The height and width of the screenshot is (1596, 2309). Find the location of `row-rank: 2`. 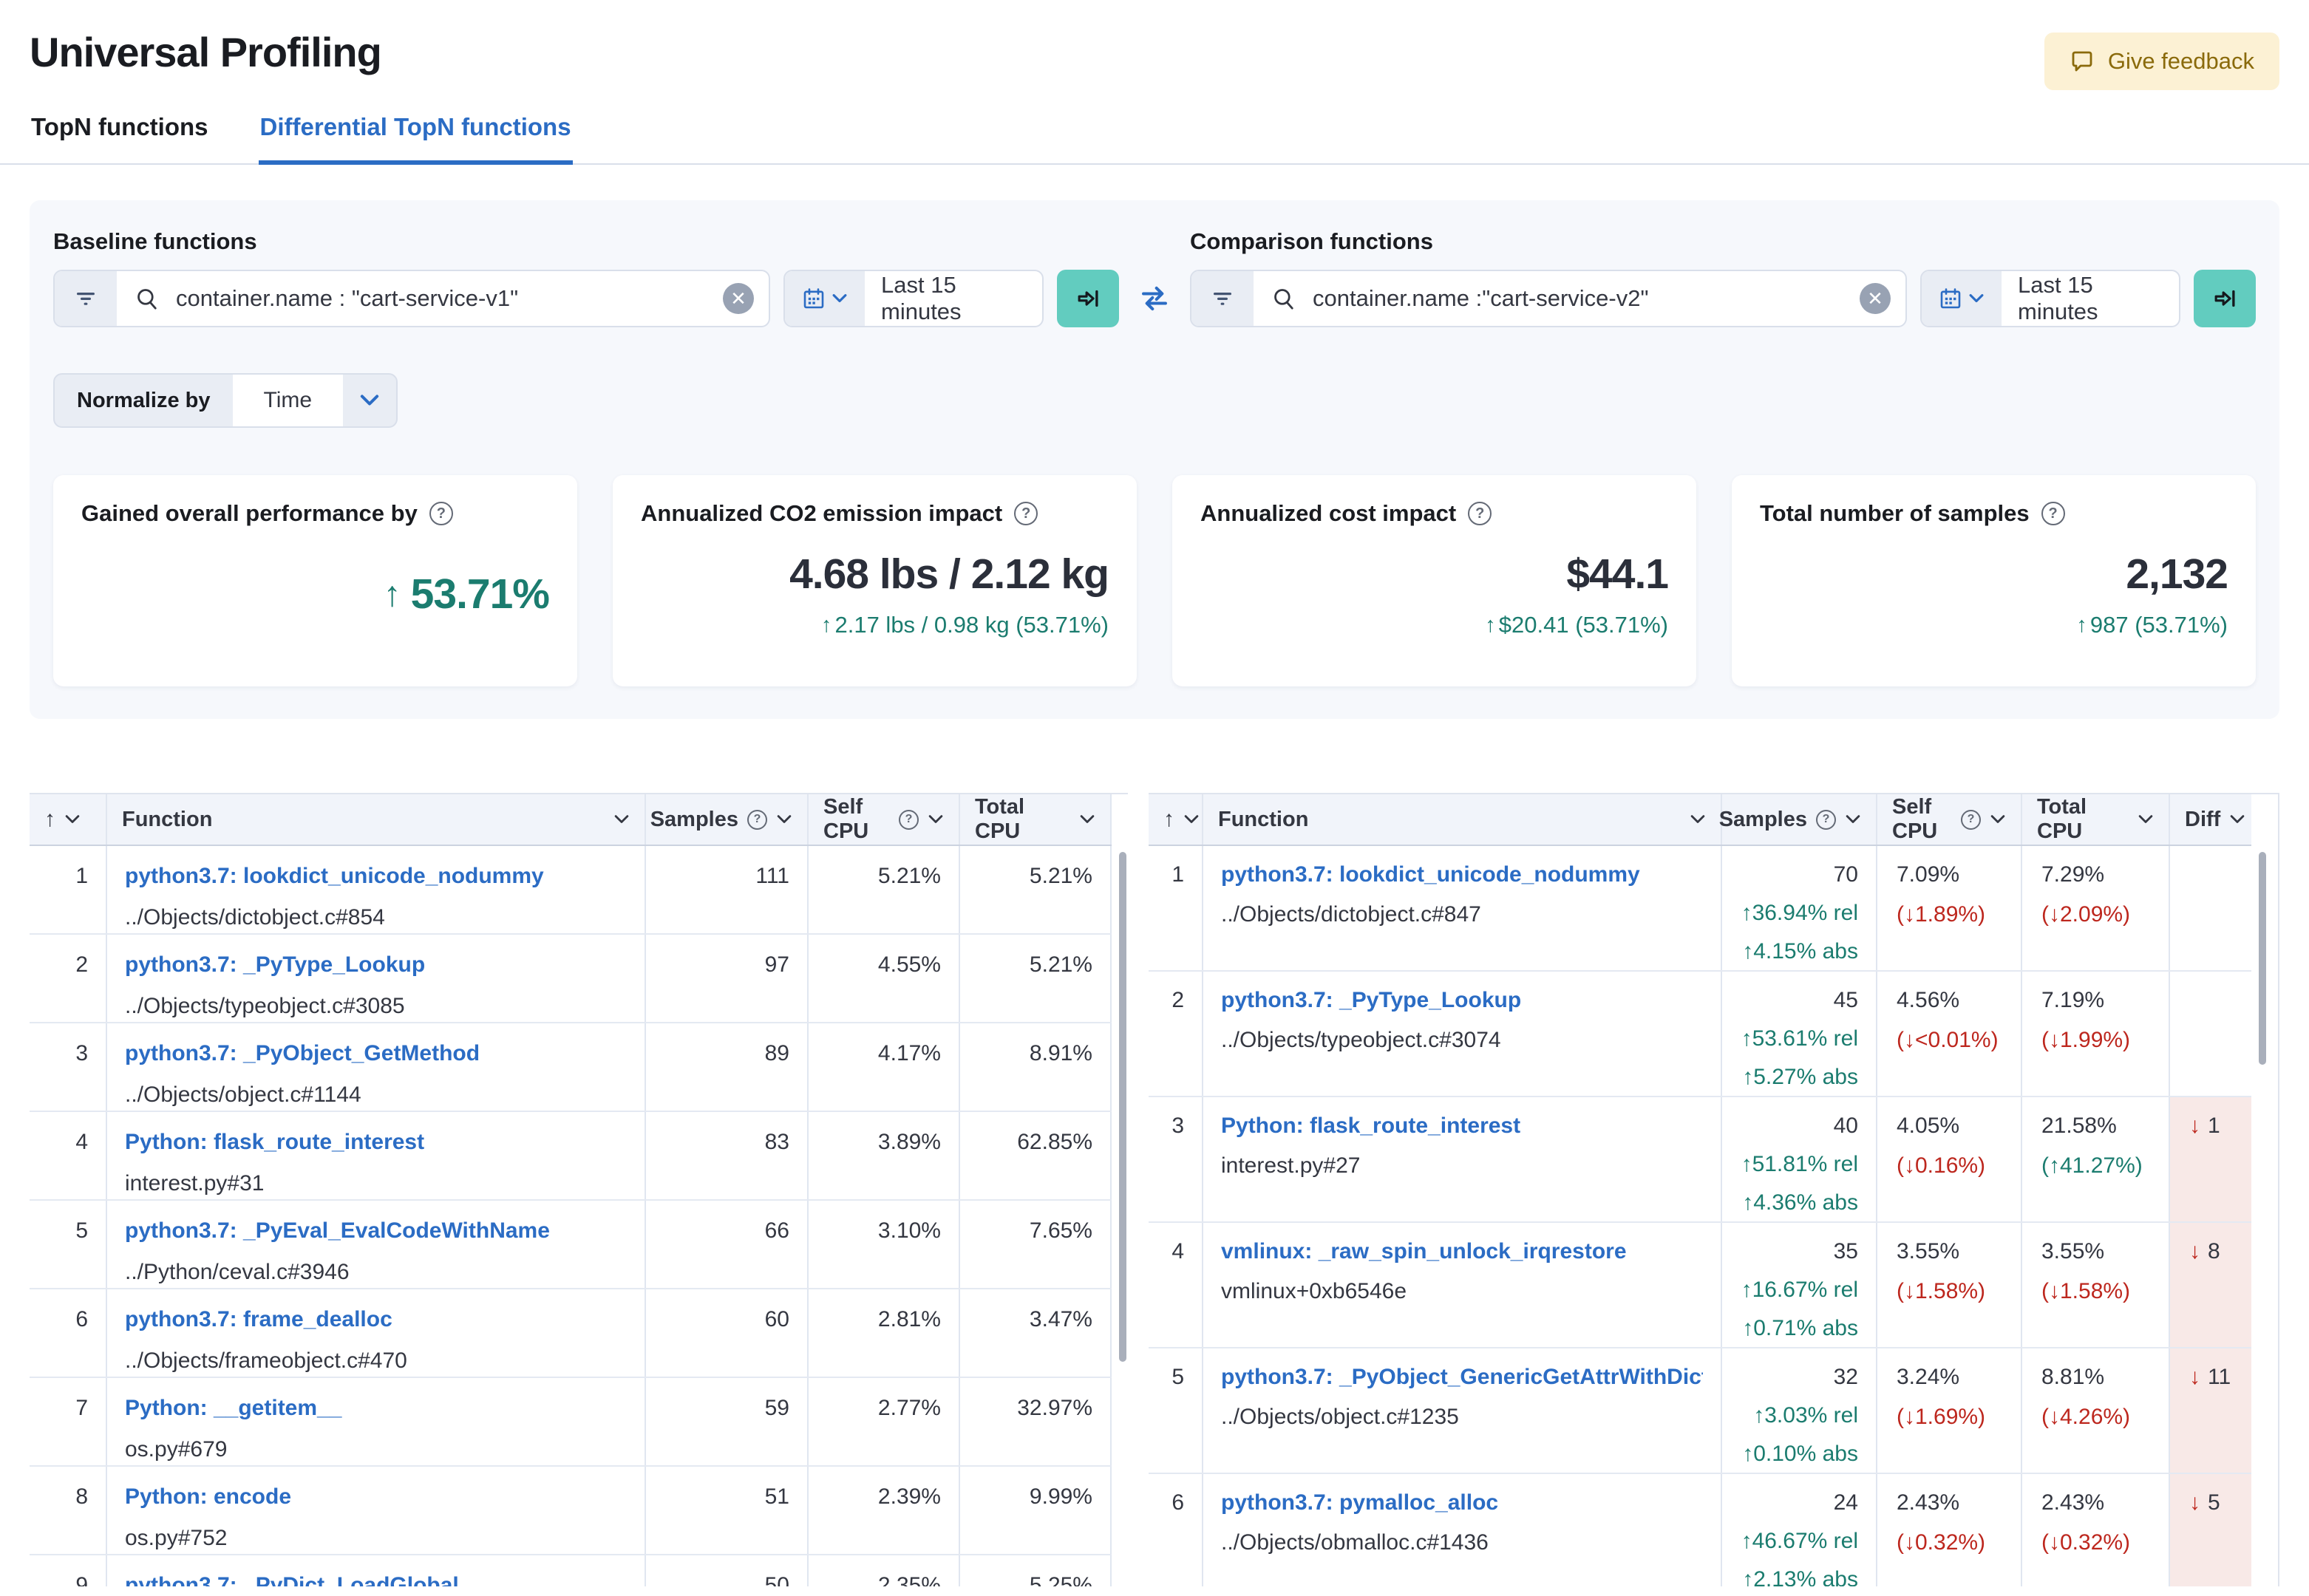

row-rank: 2 is located at coordinates (68, 978).